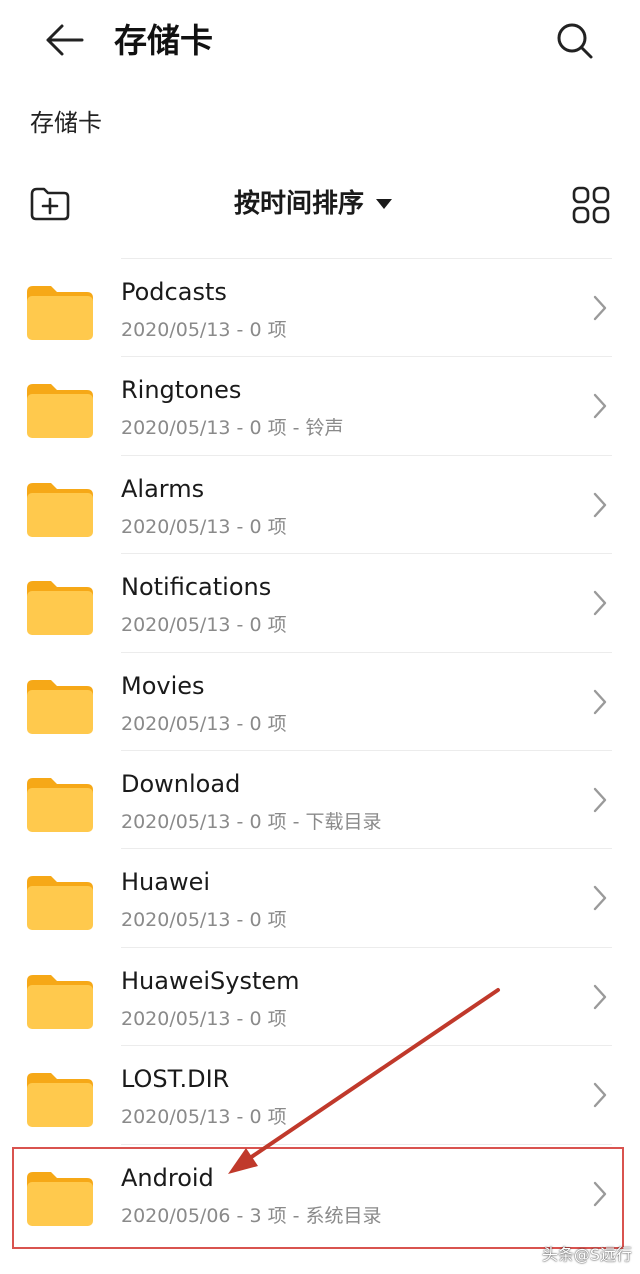  I want to click on grid-view-icon, so click(591, 205).